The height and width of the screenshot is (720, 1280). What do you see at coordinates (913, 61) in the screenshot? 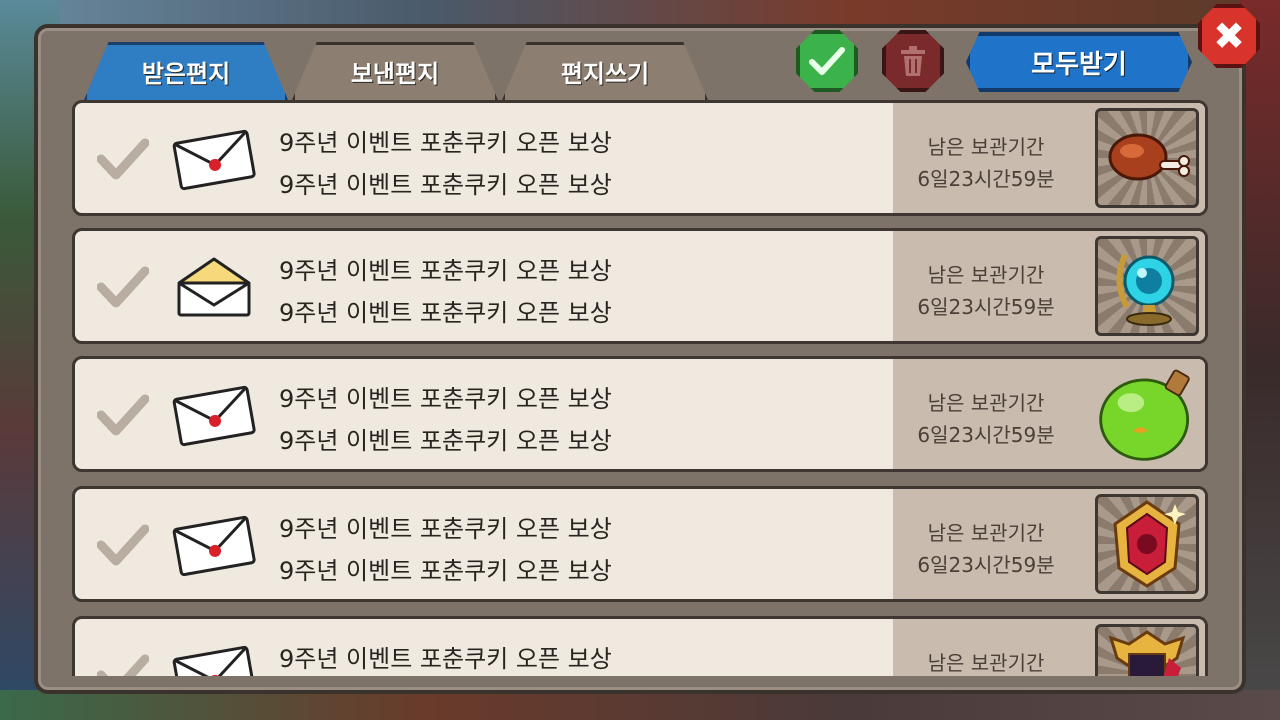
I see `trash-icon` at bounding box center [913, 61].